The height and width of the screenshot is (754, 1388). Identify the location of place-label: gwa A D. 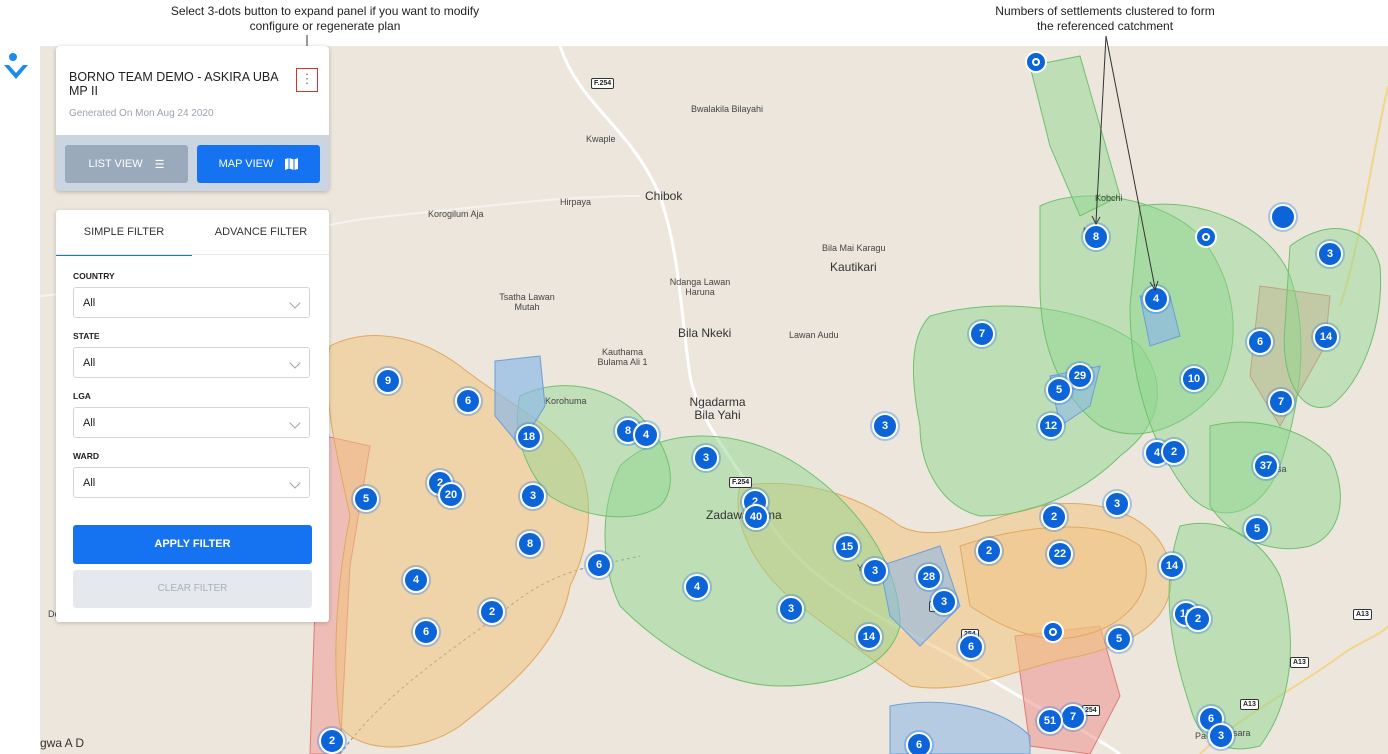
(62, 743).